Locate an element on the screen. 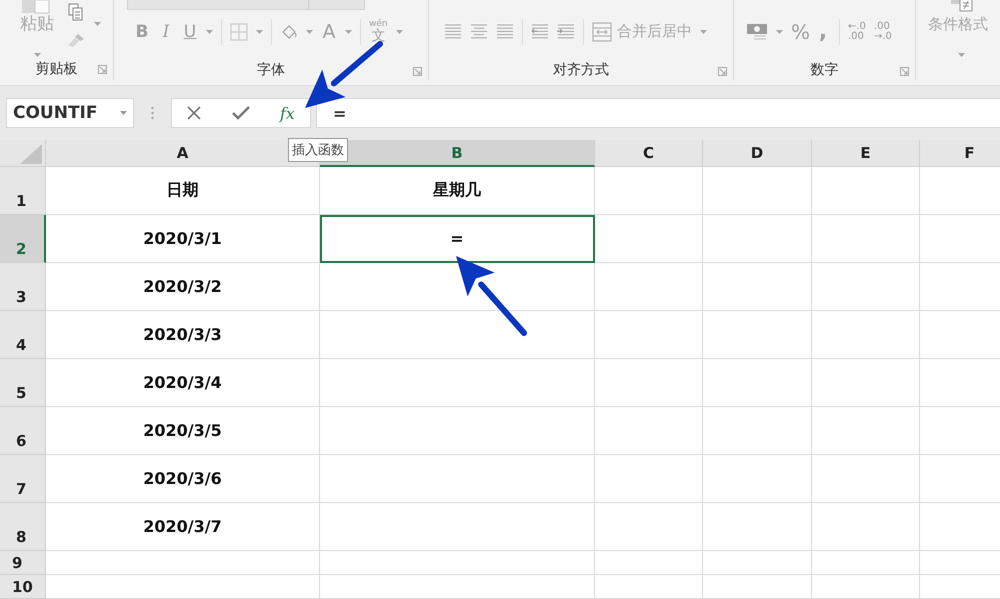  conditional-format-icon is located at coordinates (963, 6).